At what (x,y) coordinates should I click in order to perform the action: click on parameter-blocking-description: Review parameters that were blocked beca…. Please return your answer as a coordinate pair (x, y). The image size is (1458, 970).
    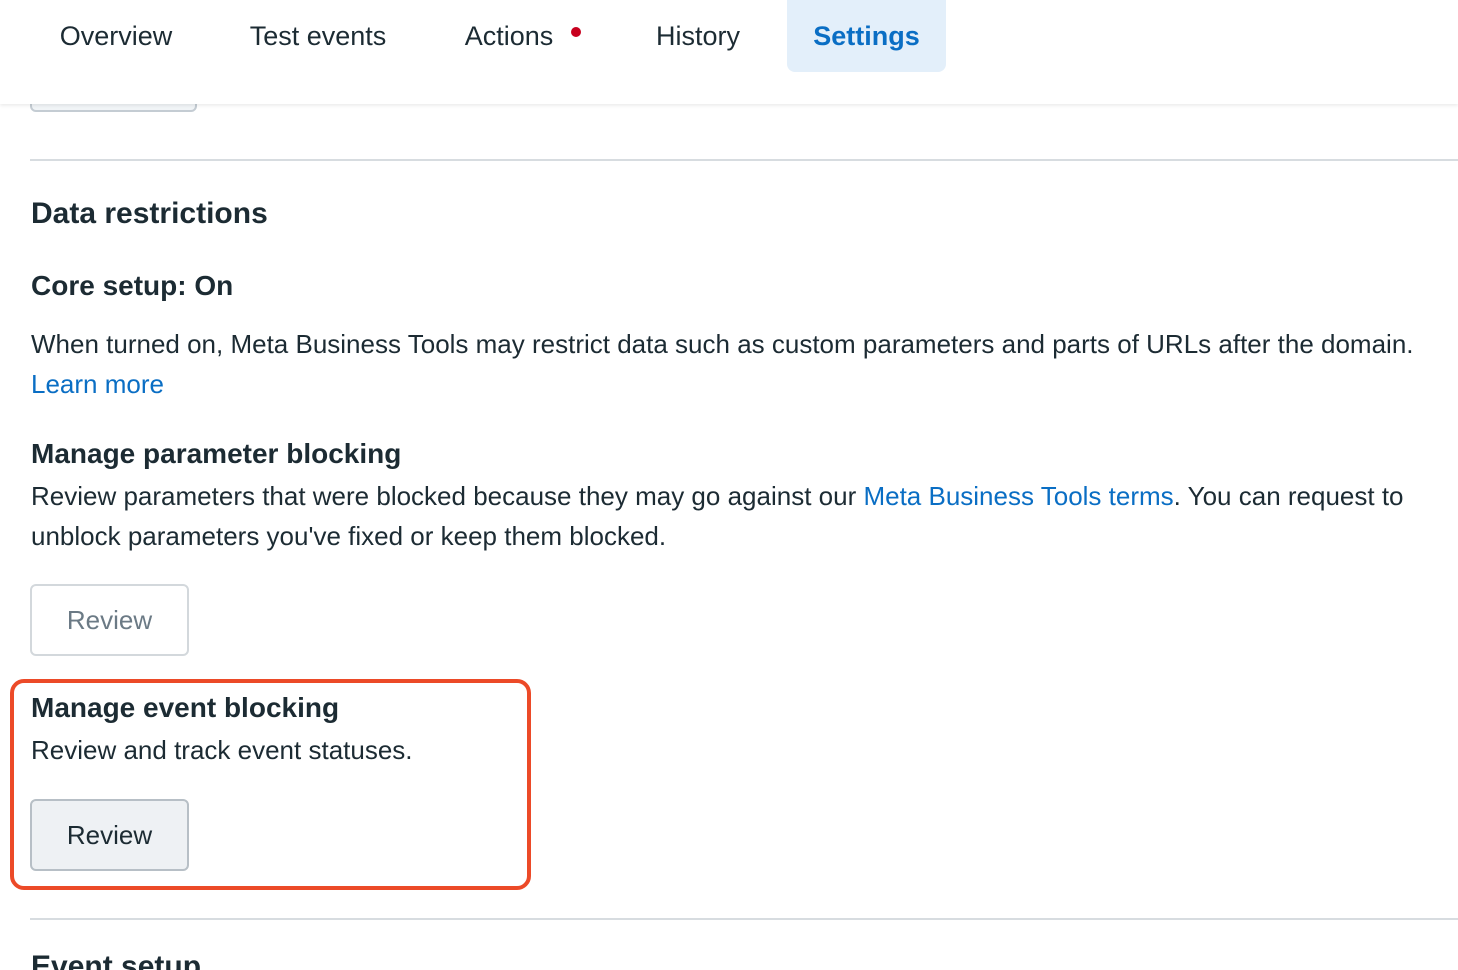
    Looking at the image, I should click on (726, 516).